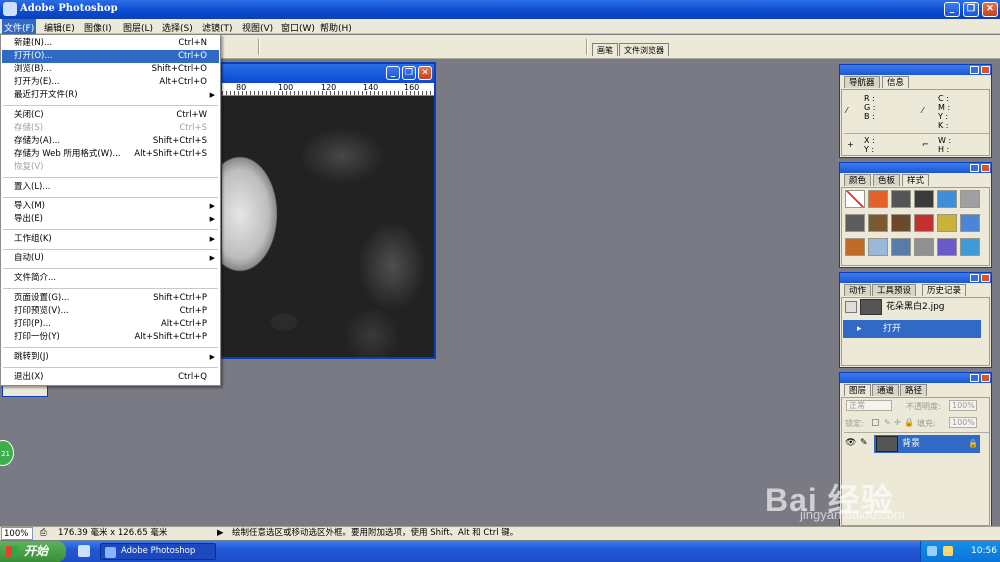 The height and width of the screenshot is (562, 1000). What do you see at coordinates (84, 551) in the screenshot?
I see `quick-launch-icon` at bounding box center [84, 551].